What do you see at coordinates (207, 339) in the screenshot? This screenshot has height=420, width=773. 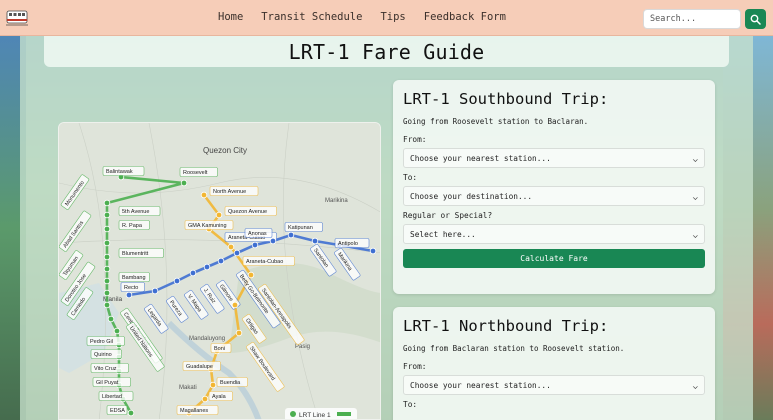 I see `city-label-mandaluyong: Mandaluyong` at bounding box center [207, 339].